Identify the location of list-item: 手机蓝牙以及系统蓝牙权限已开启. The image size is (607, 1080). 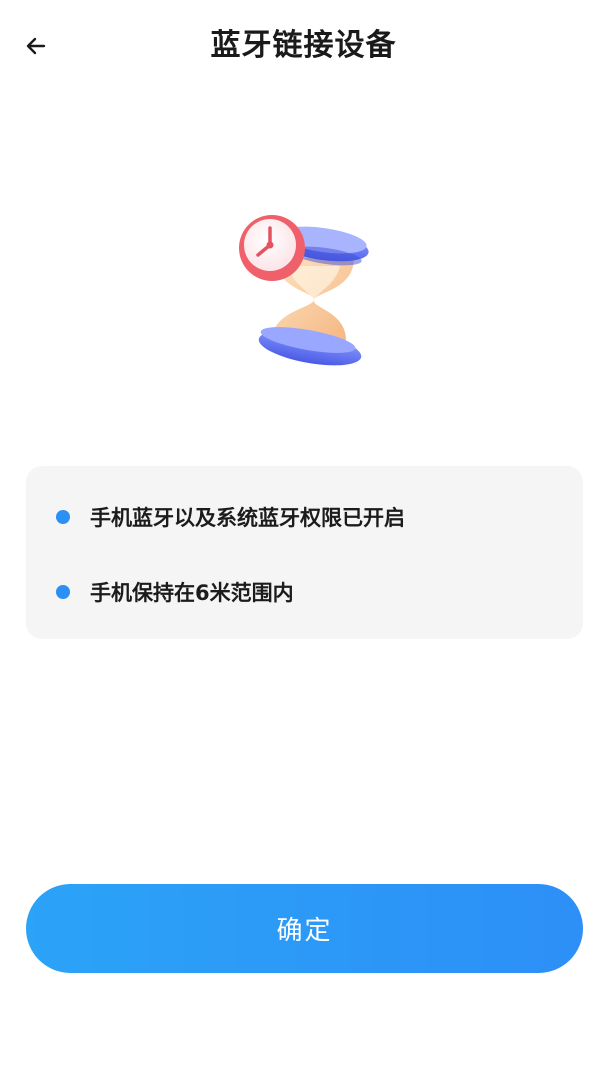
(230, 517).